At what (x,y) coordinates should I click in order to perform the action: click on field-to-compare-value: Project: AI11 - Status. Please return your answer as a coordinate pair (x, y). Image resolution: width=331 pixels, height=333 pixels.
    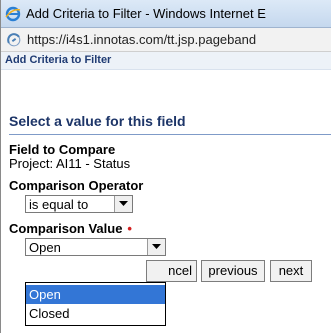
    Looking at the image, I should click on (70, 163).